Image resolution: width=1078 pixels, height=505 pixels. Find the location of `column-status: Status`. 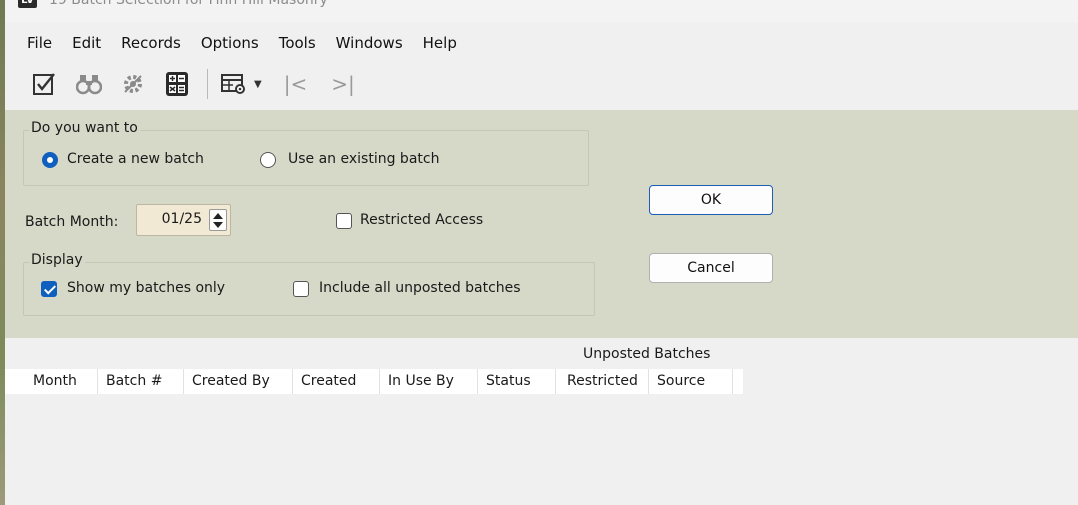

column-status: Status is located at coordinates (517, 381).